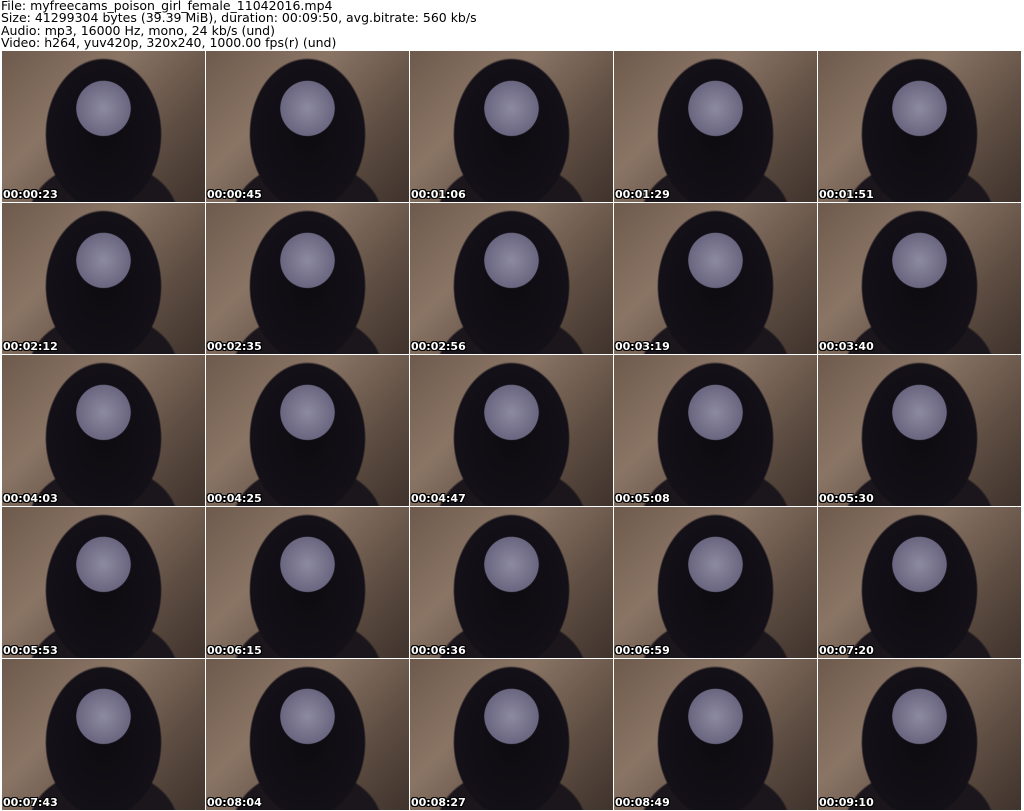 The height and width of the screenshot is (811, 1024). What do you see at coordinates (919, 734) in the screenshot?
I see `video-thumbnail: 00:09:10` at bounding box center [919, 734].